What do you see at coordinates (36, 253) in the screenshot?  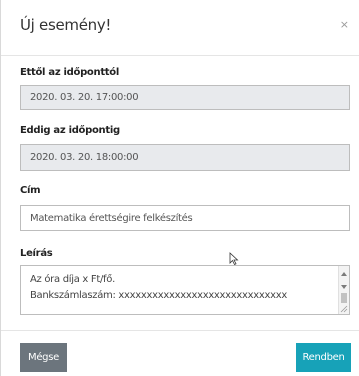 I see `description-label: Leírás` at bounding box center [36, 253].